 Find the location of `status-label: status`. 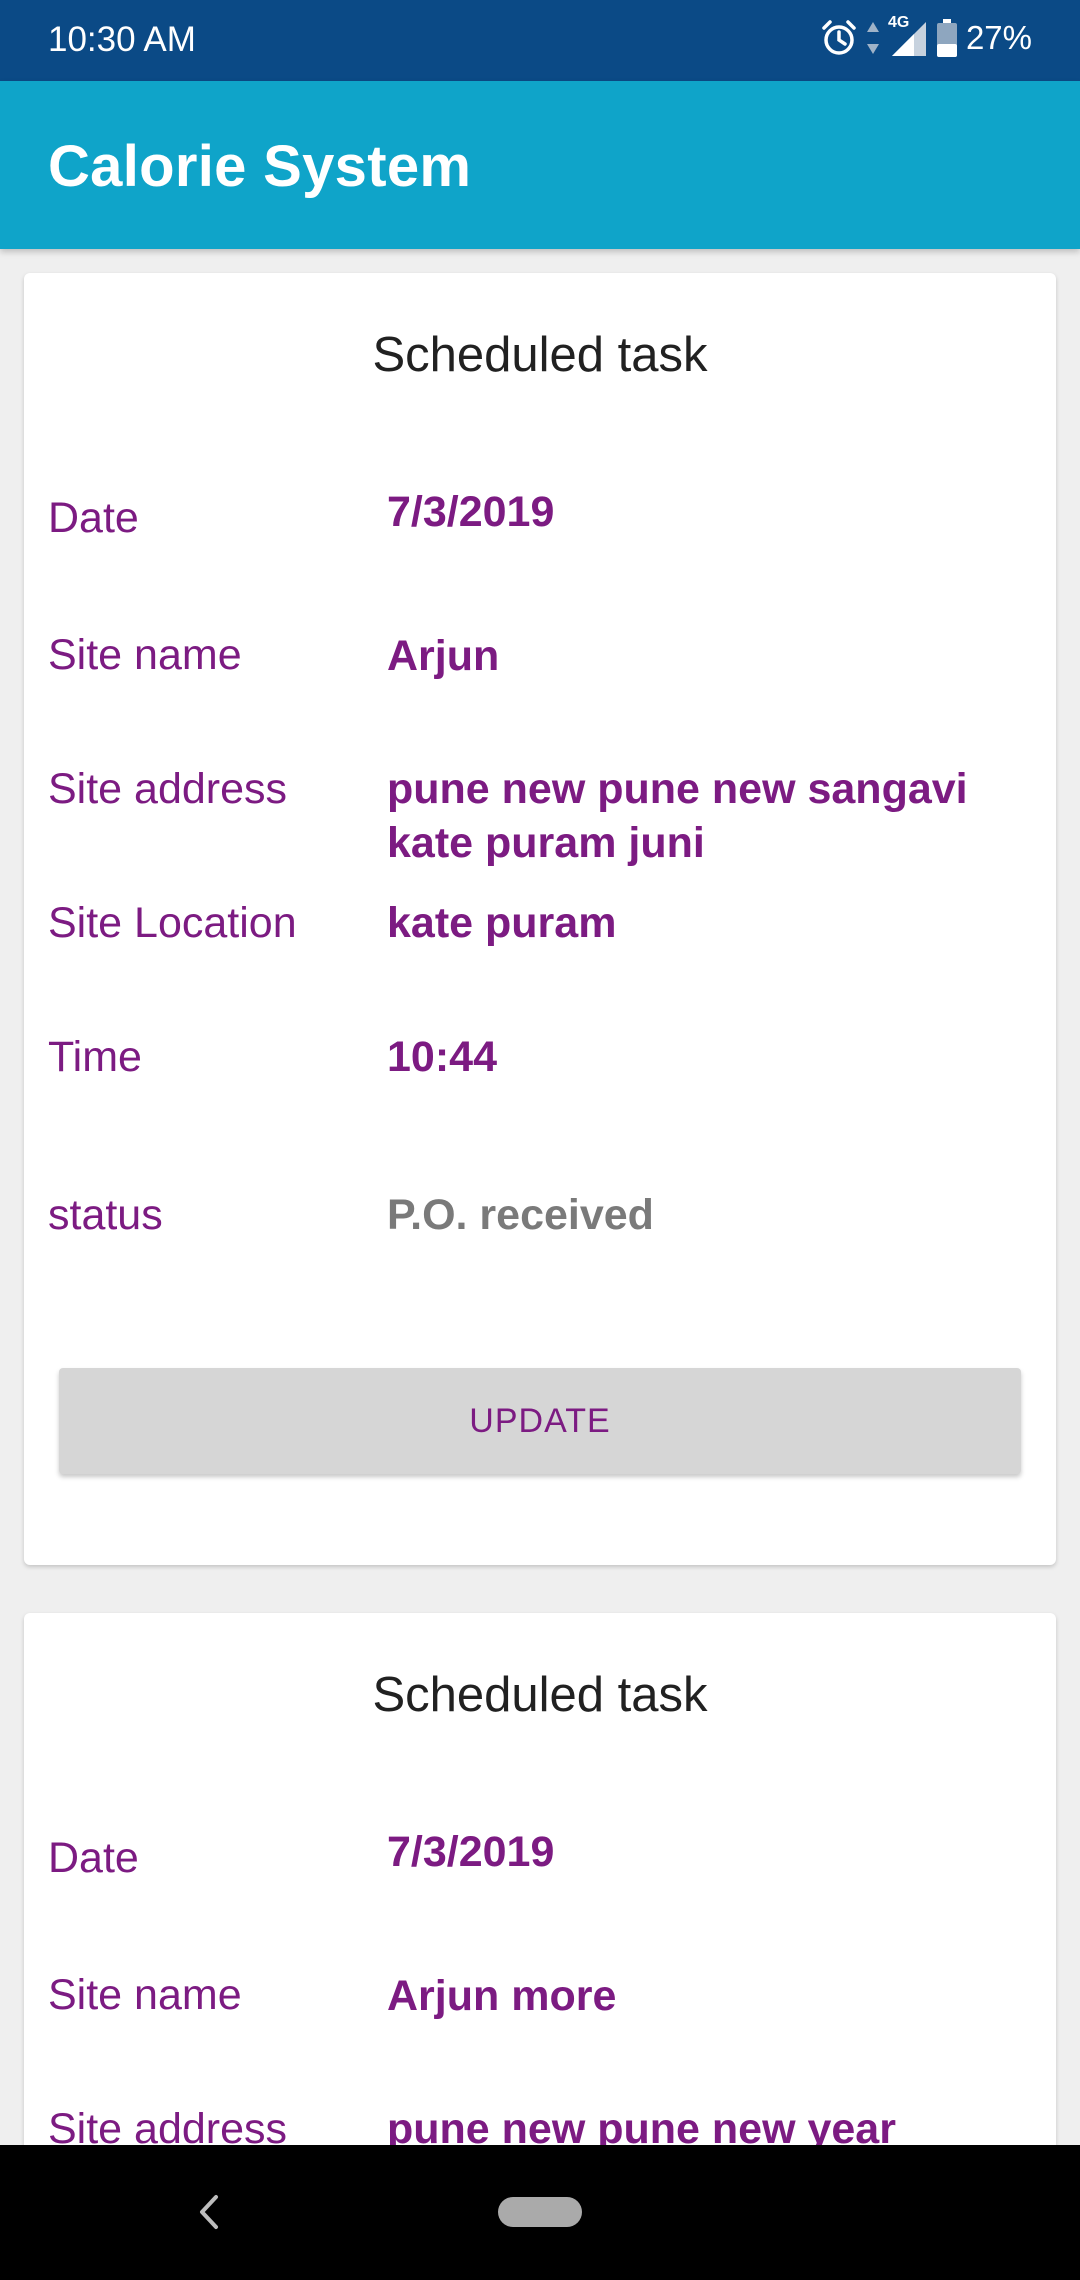

status-label: status is located at coordinates (105, 1215).